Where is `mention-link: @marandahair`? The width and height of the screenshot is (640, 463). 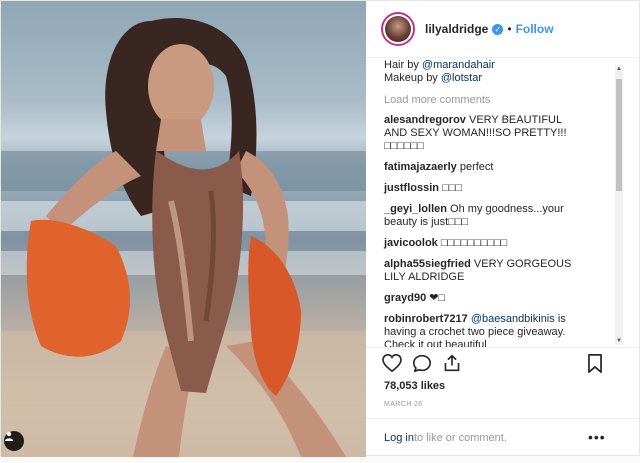 mention-link: @marandahair is located at coordinates (458, 65).